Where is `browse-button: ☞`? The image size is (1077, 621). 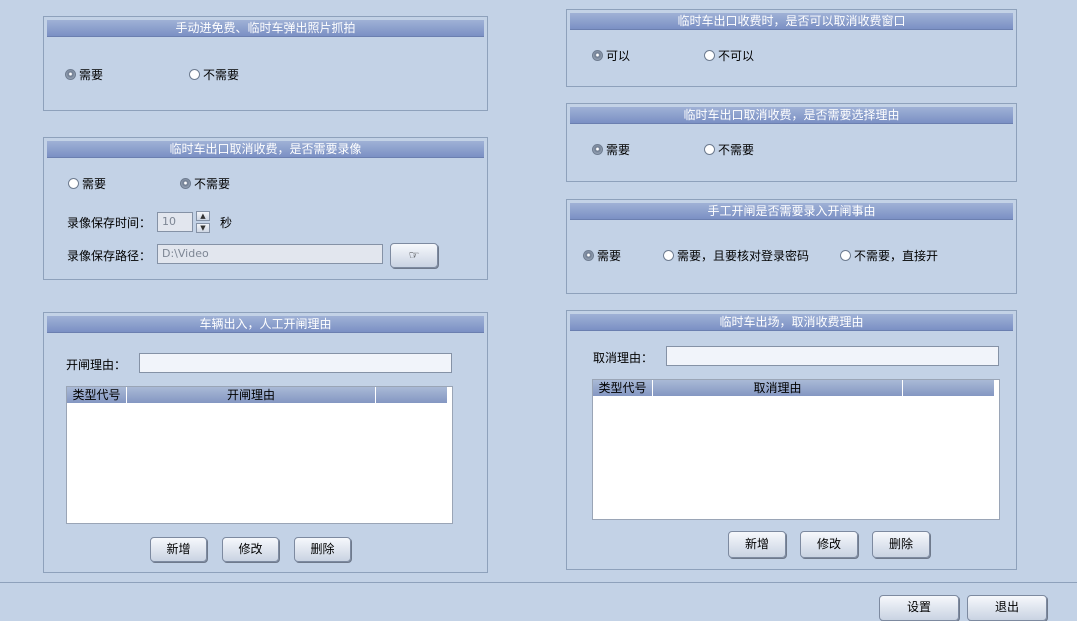
browse-button: ☞ is located at coordinates (414, 255).